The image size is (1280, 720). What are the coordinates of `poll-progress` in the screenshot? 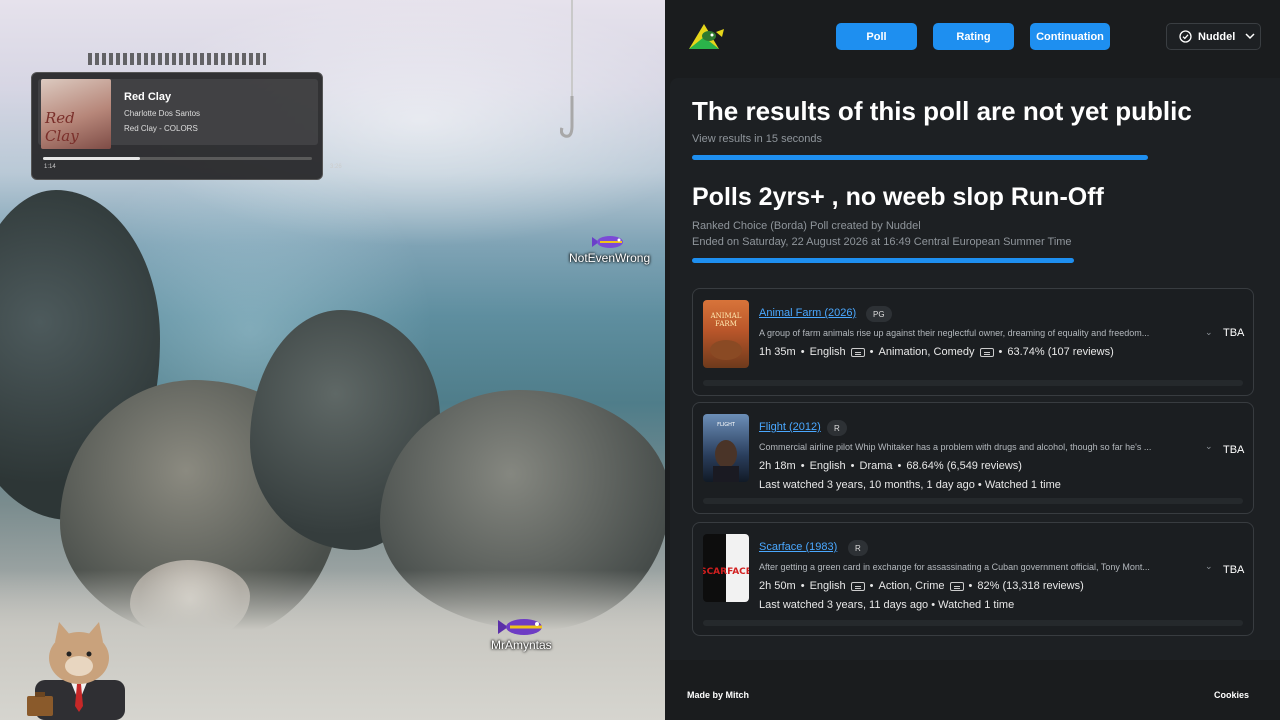 It's located at (883, 260).